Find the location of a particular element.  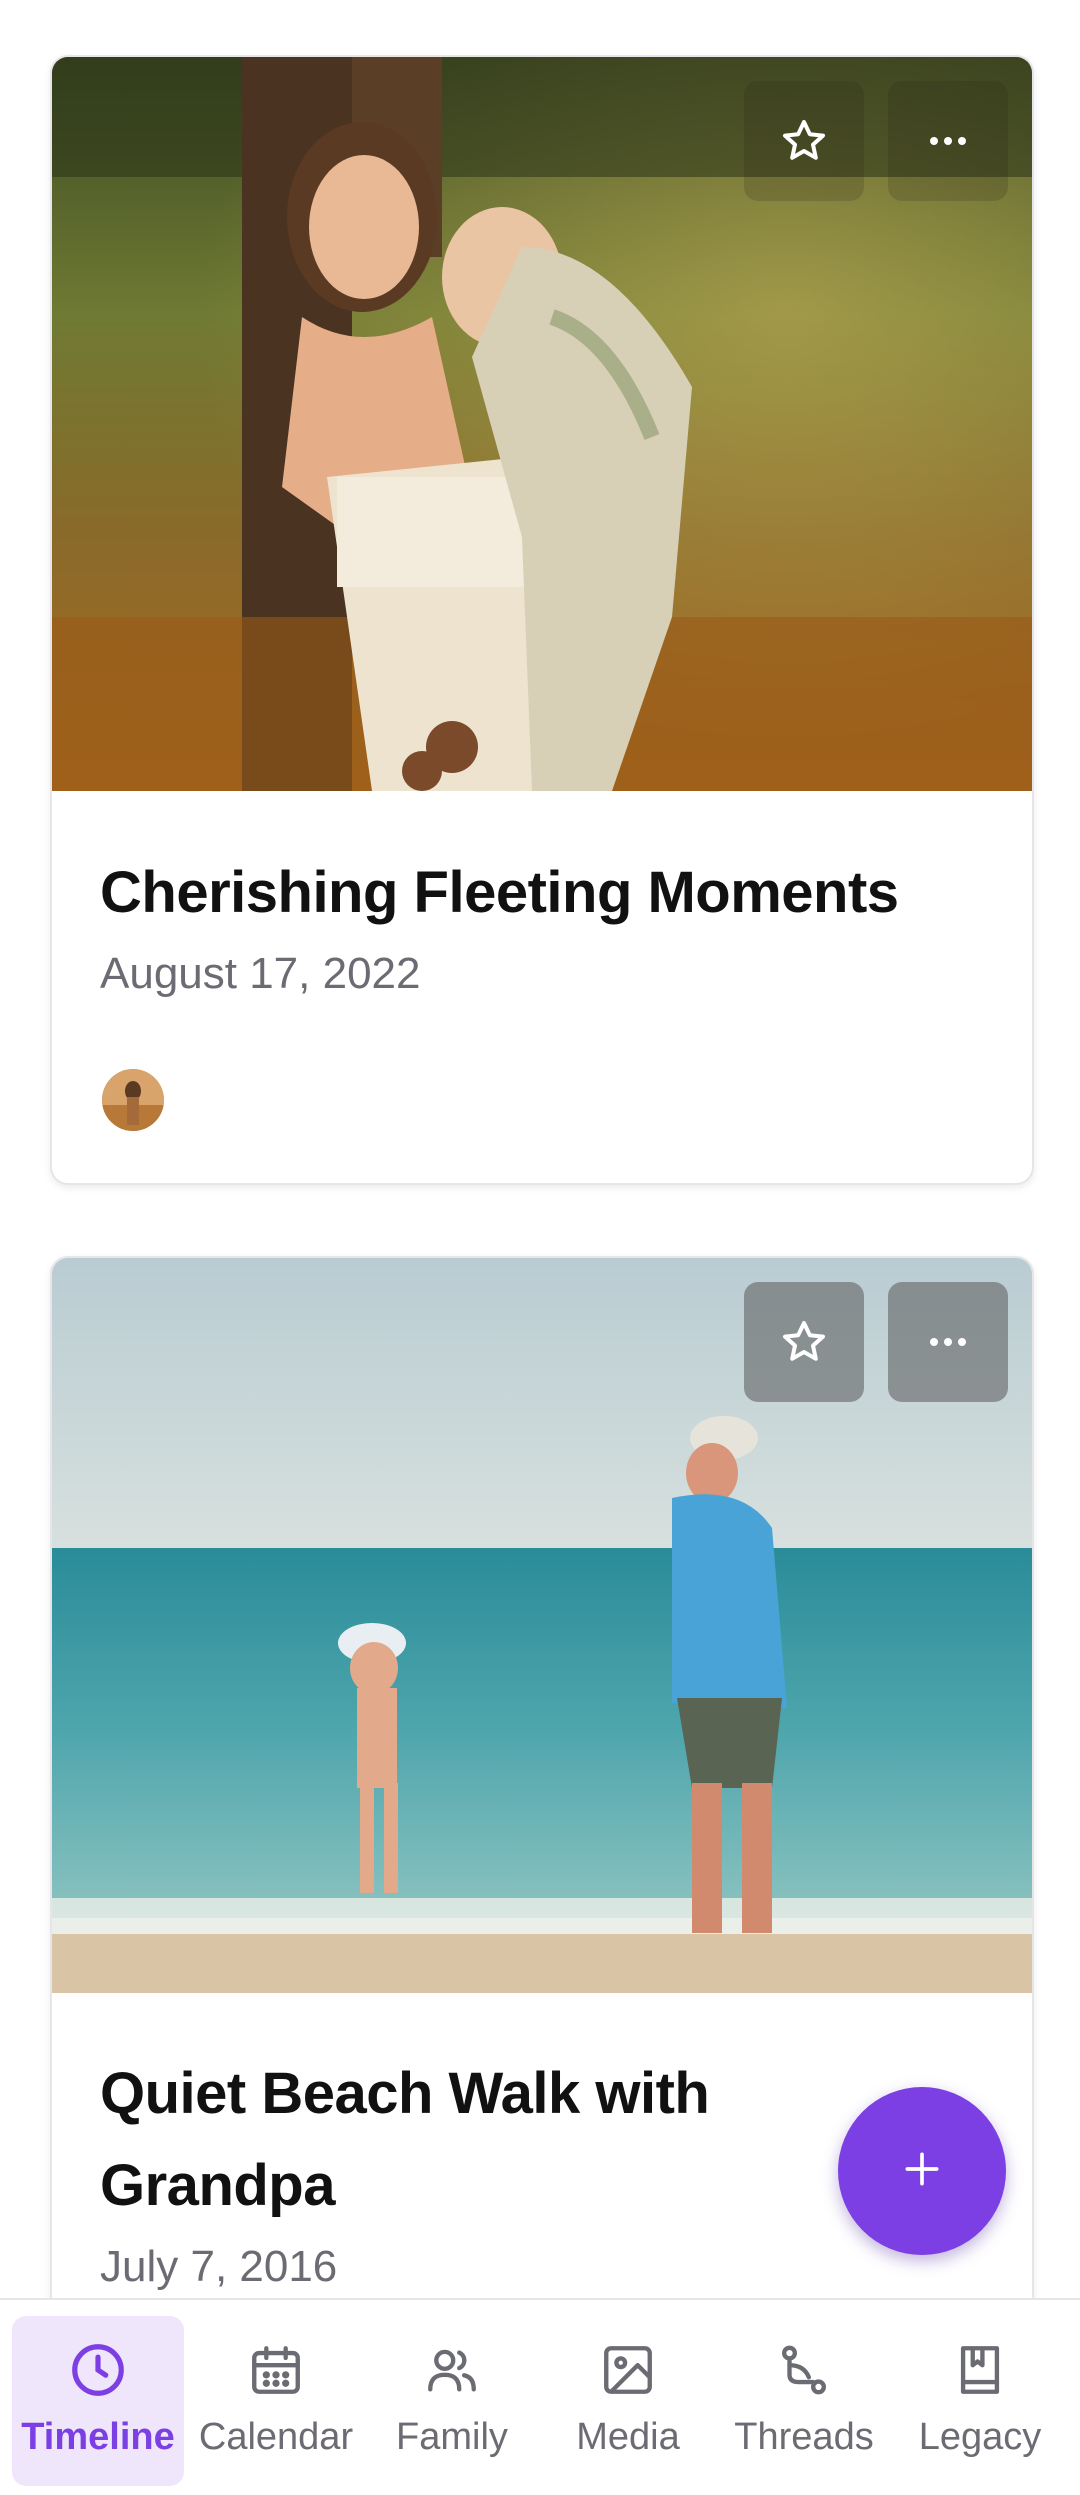

nav-item-family: Family is located at coordinates (452, 2401).